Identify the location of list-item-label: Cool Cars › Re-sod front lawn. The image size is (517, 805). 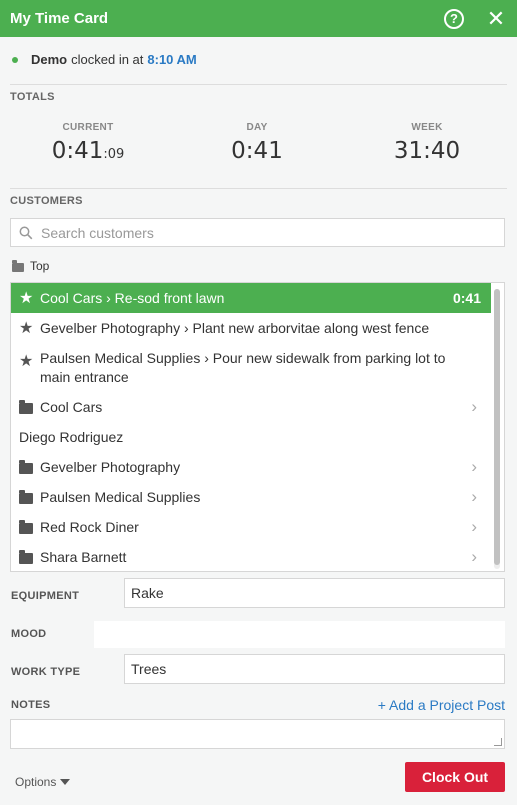
(132, 297).